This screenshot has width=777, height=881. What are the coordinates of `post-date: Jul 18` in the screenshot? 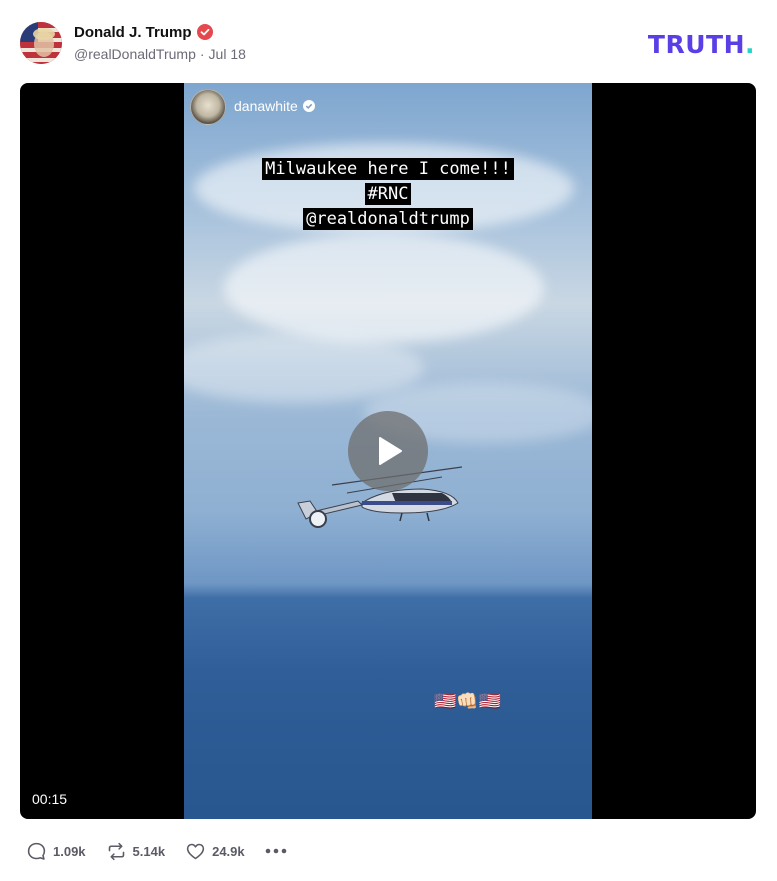 It's located at (227, 54).